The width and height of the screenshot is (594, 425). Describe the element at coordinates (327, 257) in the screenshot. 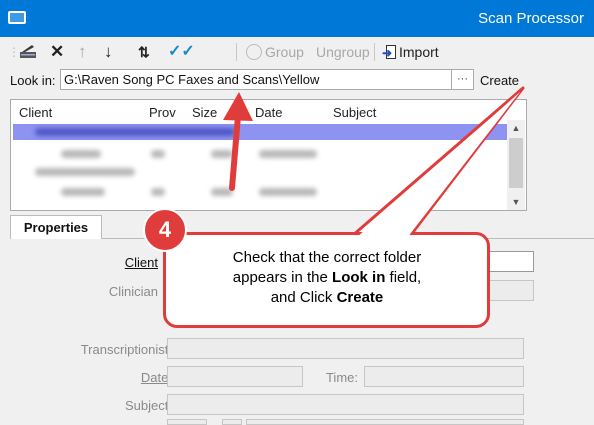

I see `callout-line-1: Check that the correct folder` at that location.